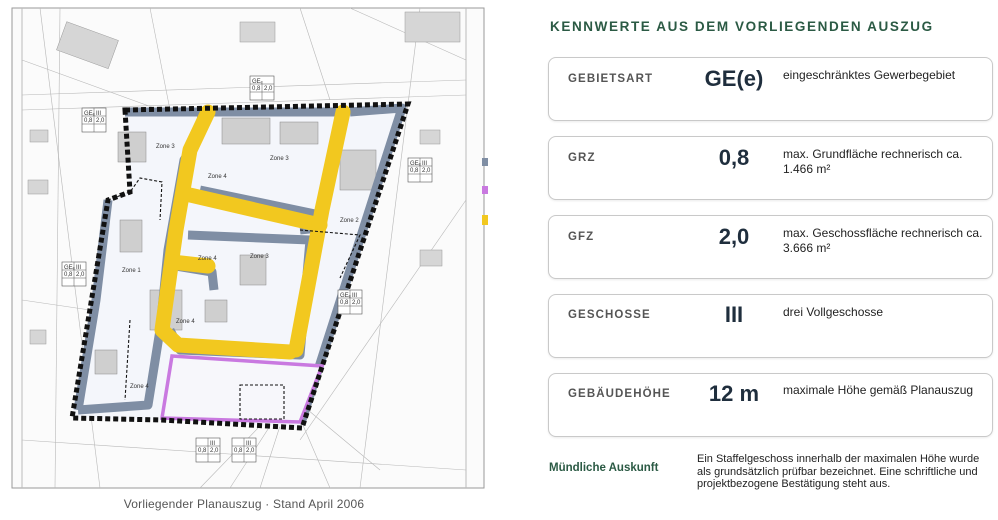 Image resolution: width=998 pixels, height=520 pixels. I want to click on card-label: GFZ, so click(581, 237).